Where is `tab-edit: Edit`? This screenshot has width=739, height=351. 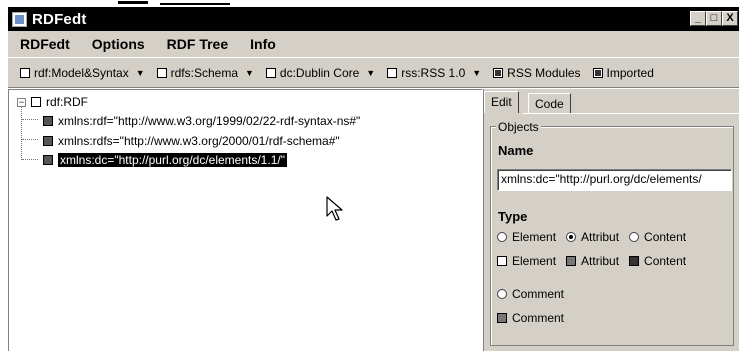
tab-edit: Edit is located at coordinates (501, 102).